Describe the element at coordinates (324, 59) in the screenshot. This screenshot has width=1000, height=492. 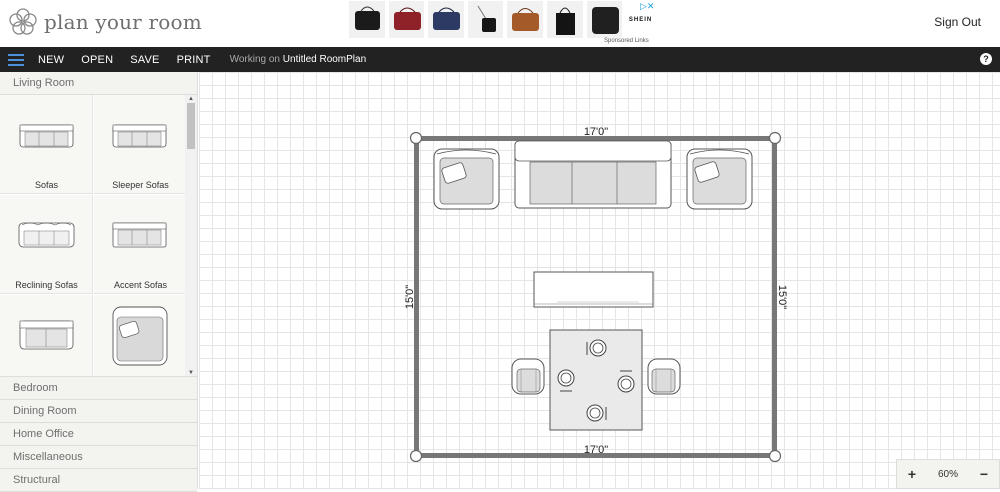
I see `document-name: Untitled RoomPlan` at that location.